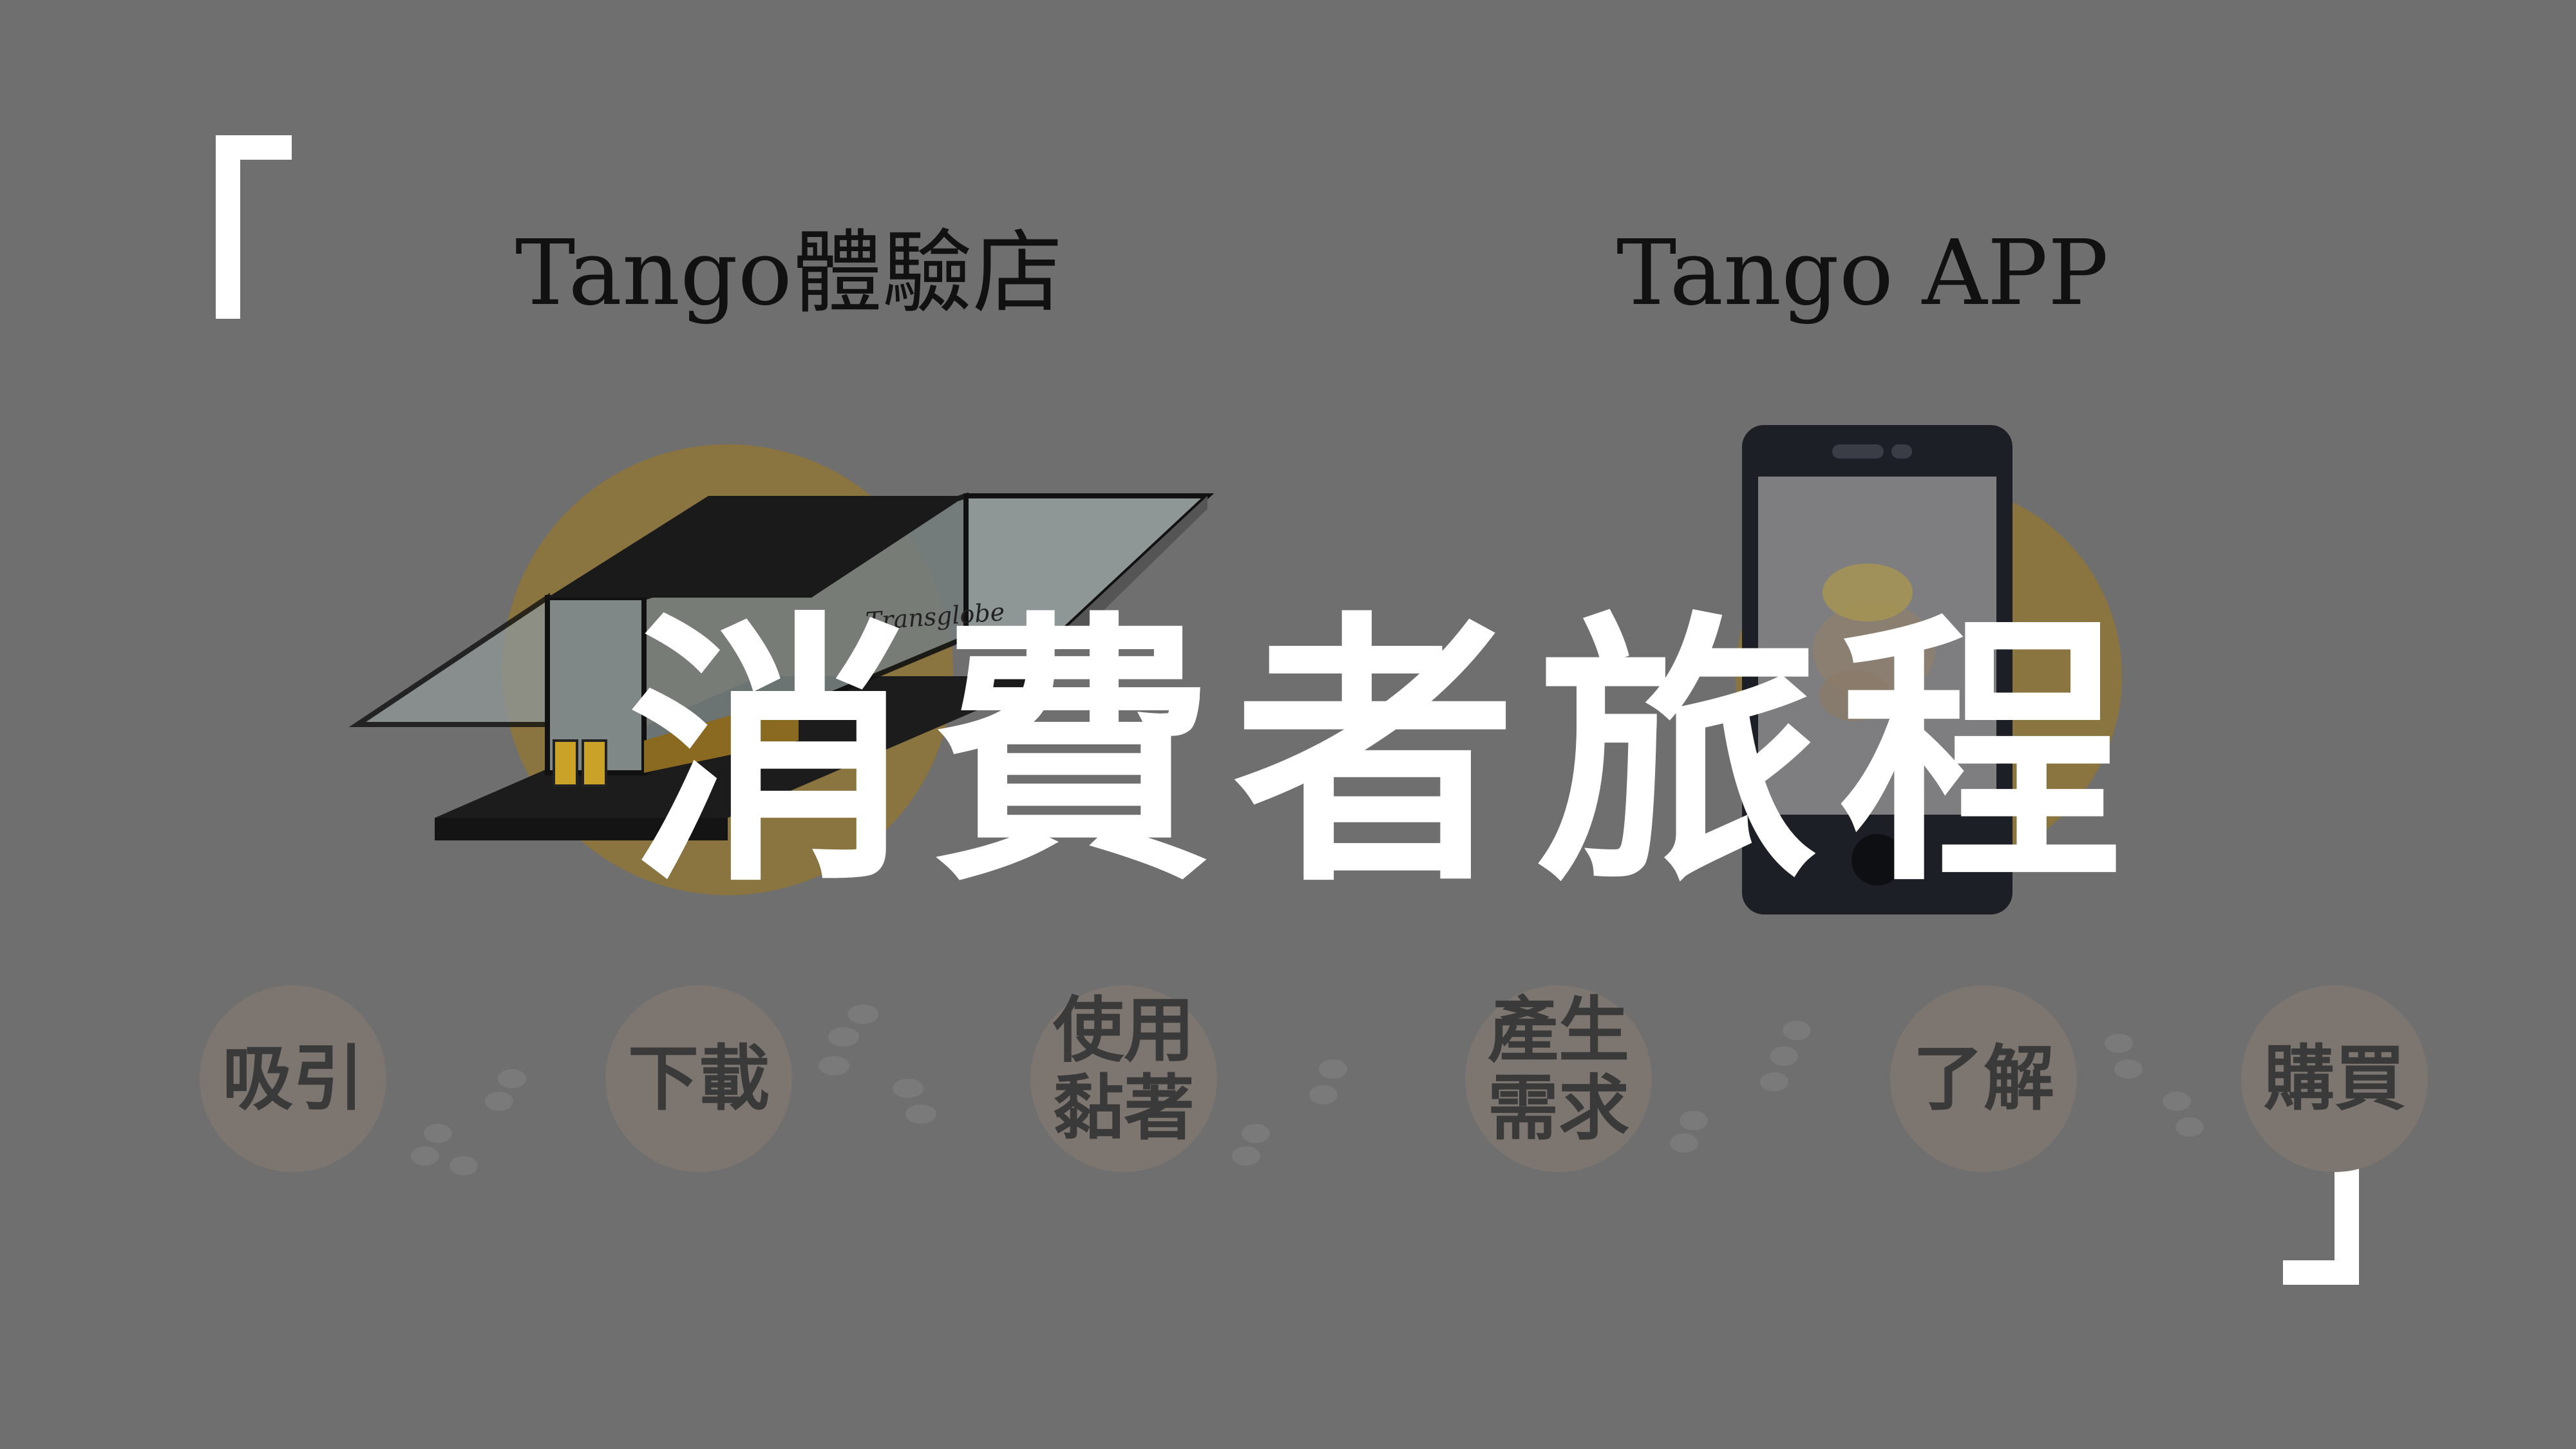 The width and height of the screenshot is (2576, 1449). I want to click on step-label-understand: 了解, so click(1983, 1078).